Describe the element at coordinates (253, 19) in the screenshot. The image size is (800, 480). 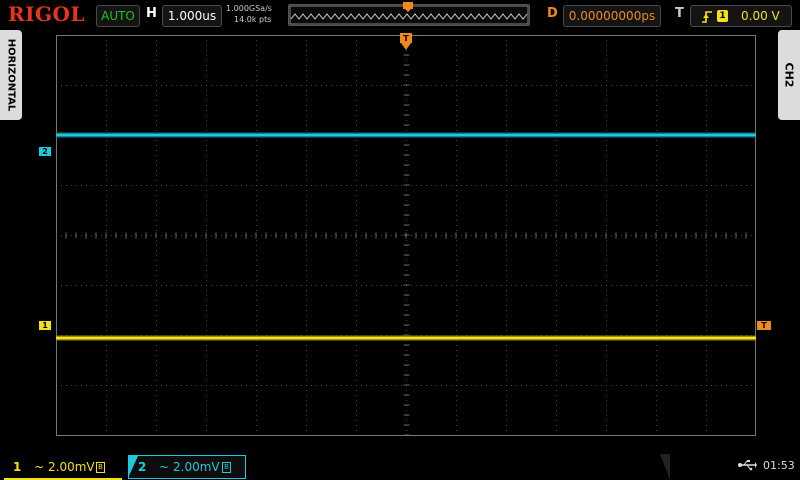
I see `memory-depth: 14.0k pts` at that location.